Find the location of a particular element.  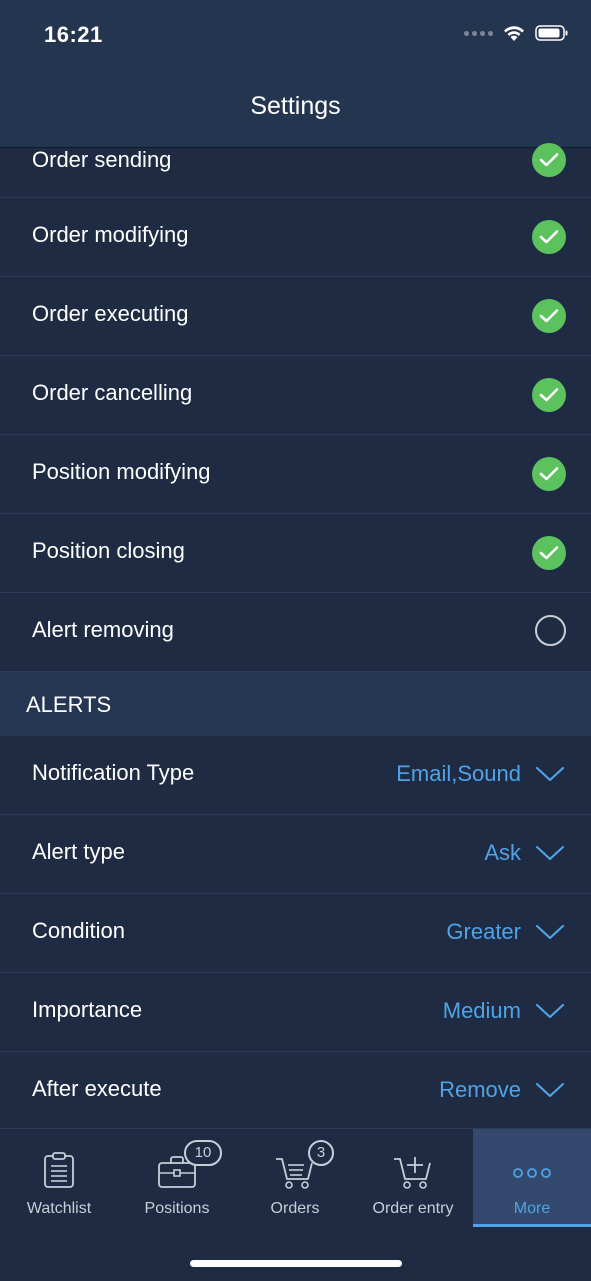

setting-label: Alert removing is located at coordinates (103, 629).